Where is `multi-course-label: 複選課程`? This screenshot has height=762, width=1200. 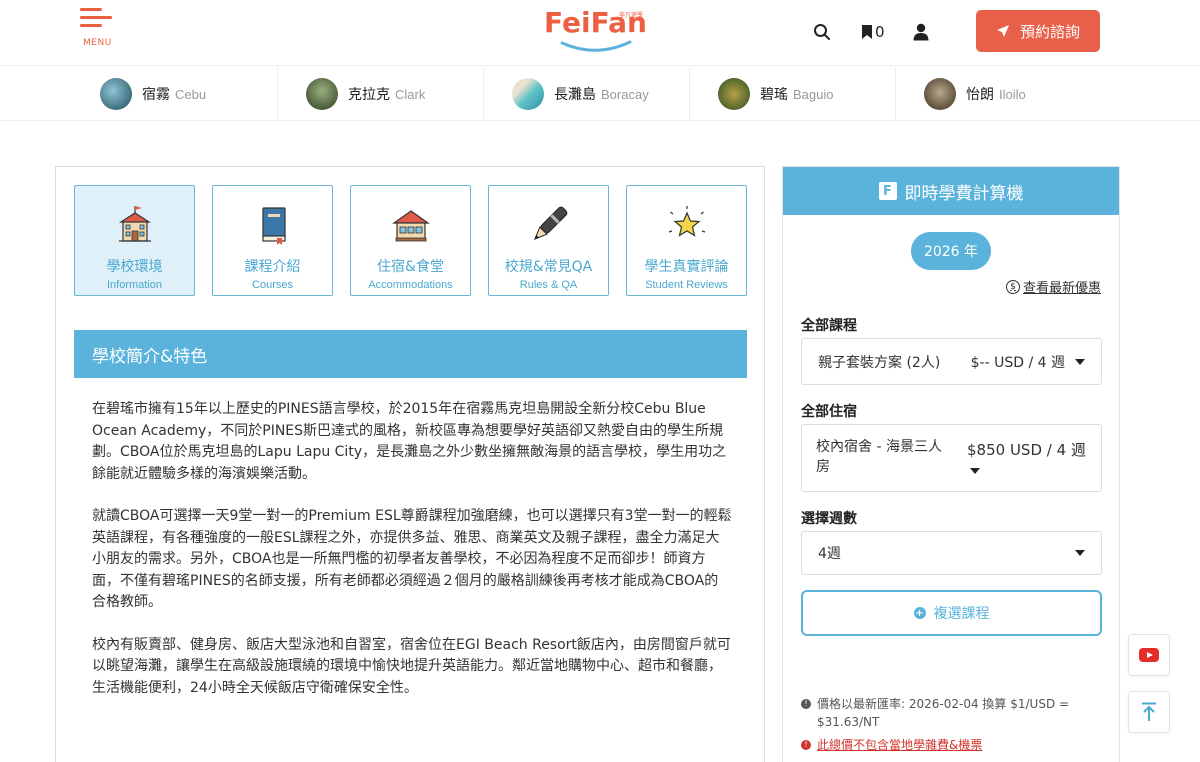 multi-course-label: 複選課程 is located at coordinates (961, 614).